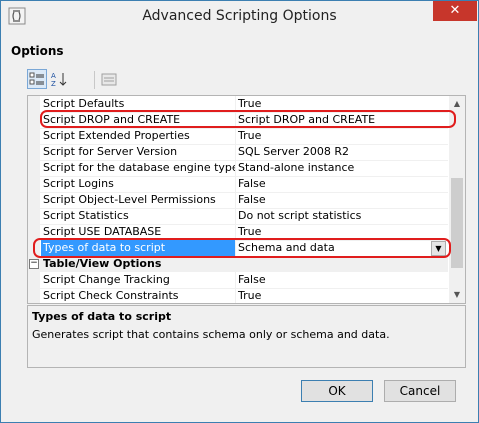 This screenshot has width=479, height=423. Describe the element at coordinates (341, 216) in the screenshot. I see `property-value: Do not script statistics` at that location.